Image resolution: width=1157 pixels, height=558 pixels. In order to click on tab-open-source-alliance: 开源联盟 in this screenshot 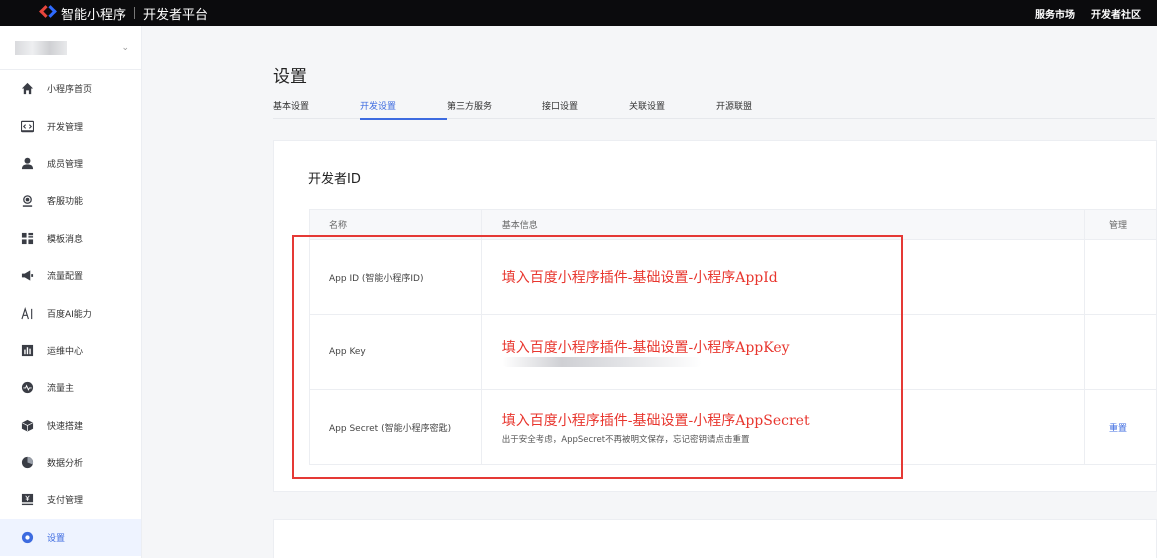, I will do `click(756, 109)`.